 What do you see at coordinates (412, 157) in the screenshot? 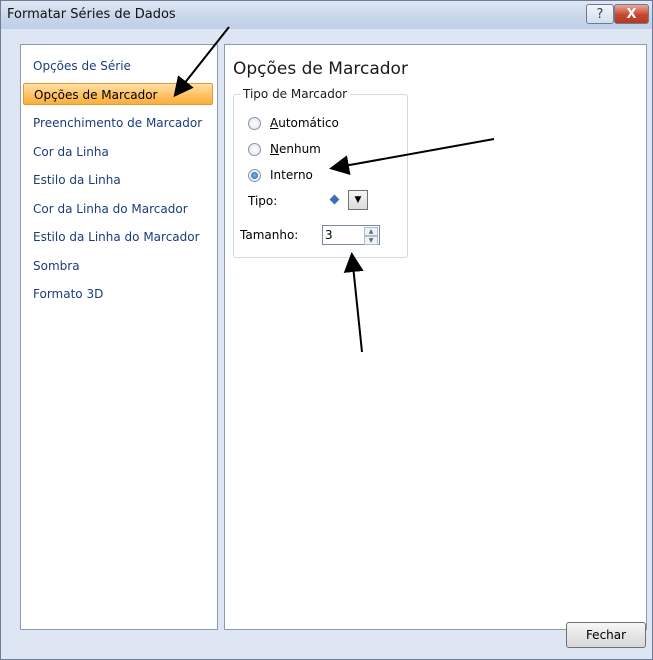
I see `arrow-to-interno-radio` at bounding box center [412, 157].